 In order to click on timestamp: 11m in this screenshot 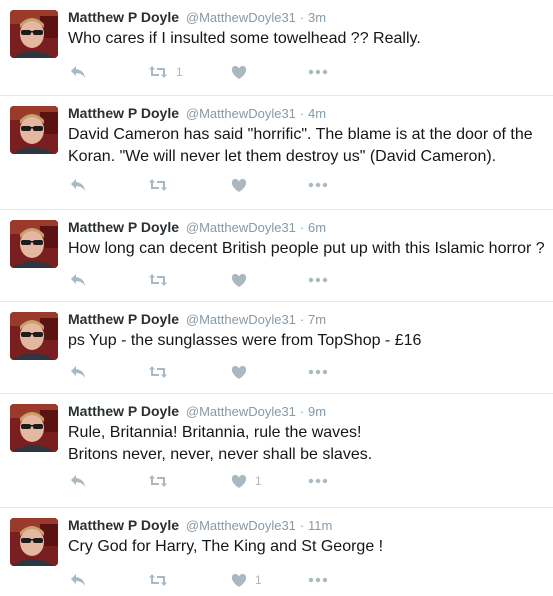, I will do `click(320, 525)`.